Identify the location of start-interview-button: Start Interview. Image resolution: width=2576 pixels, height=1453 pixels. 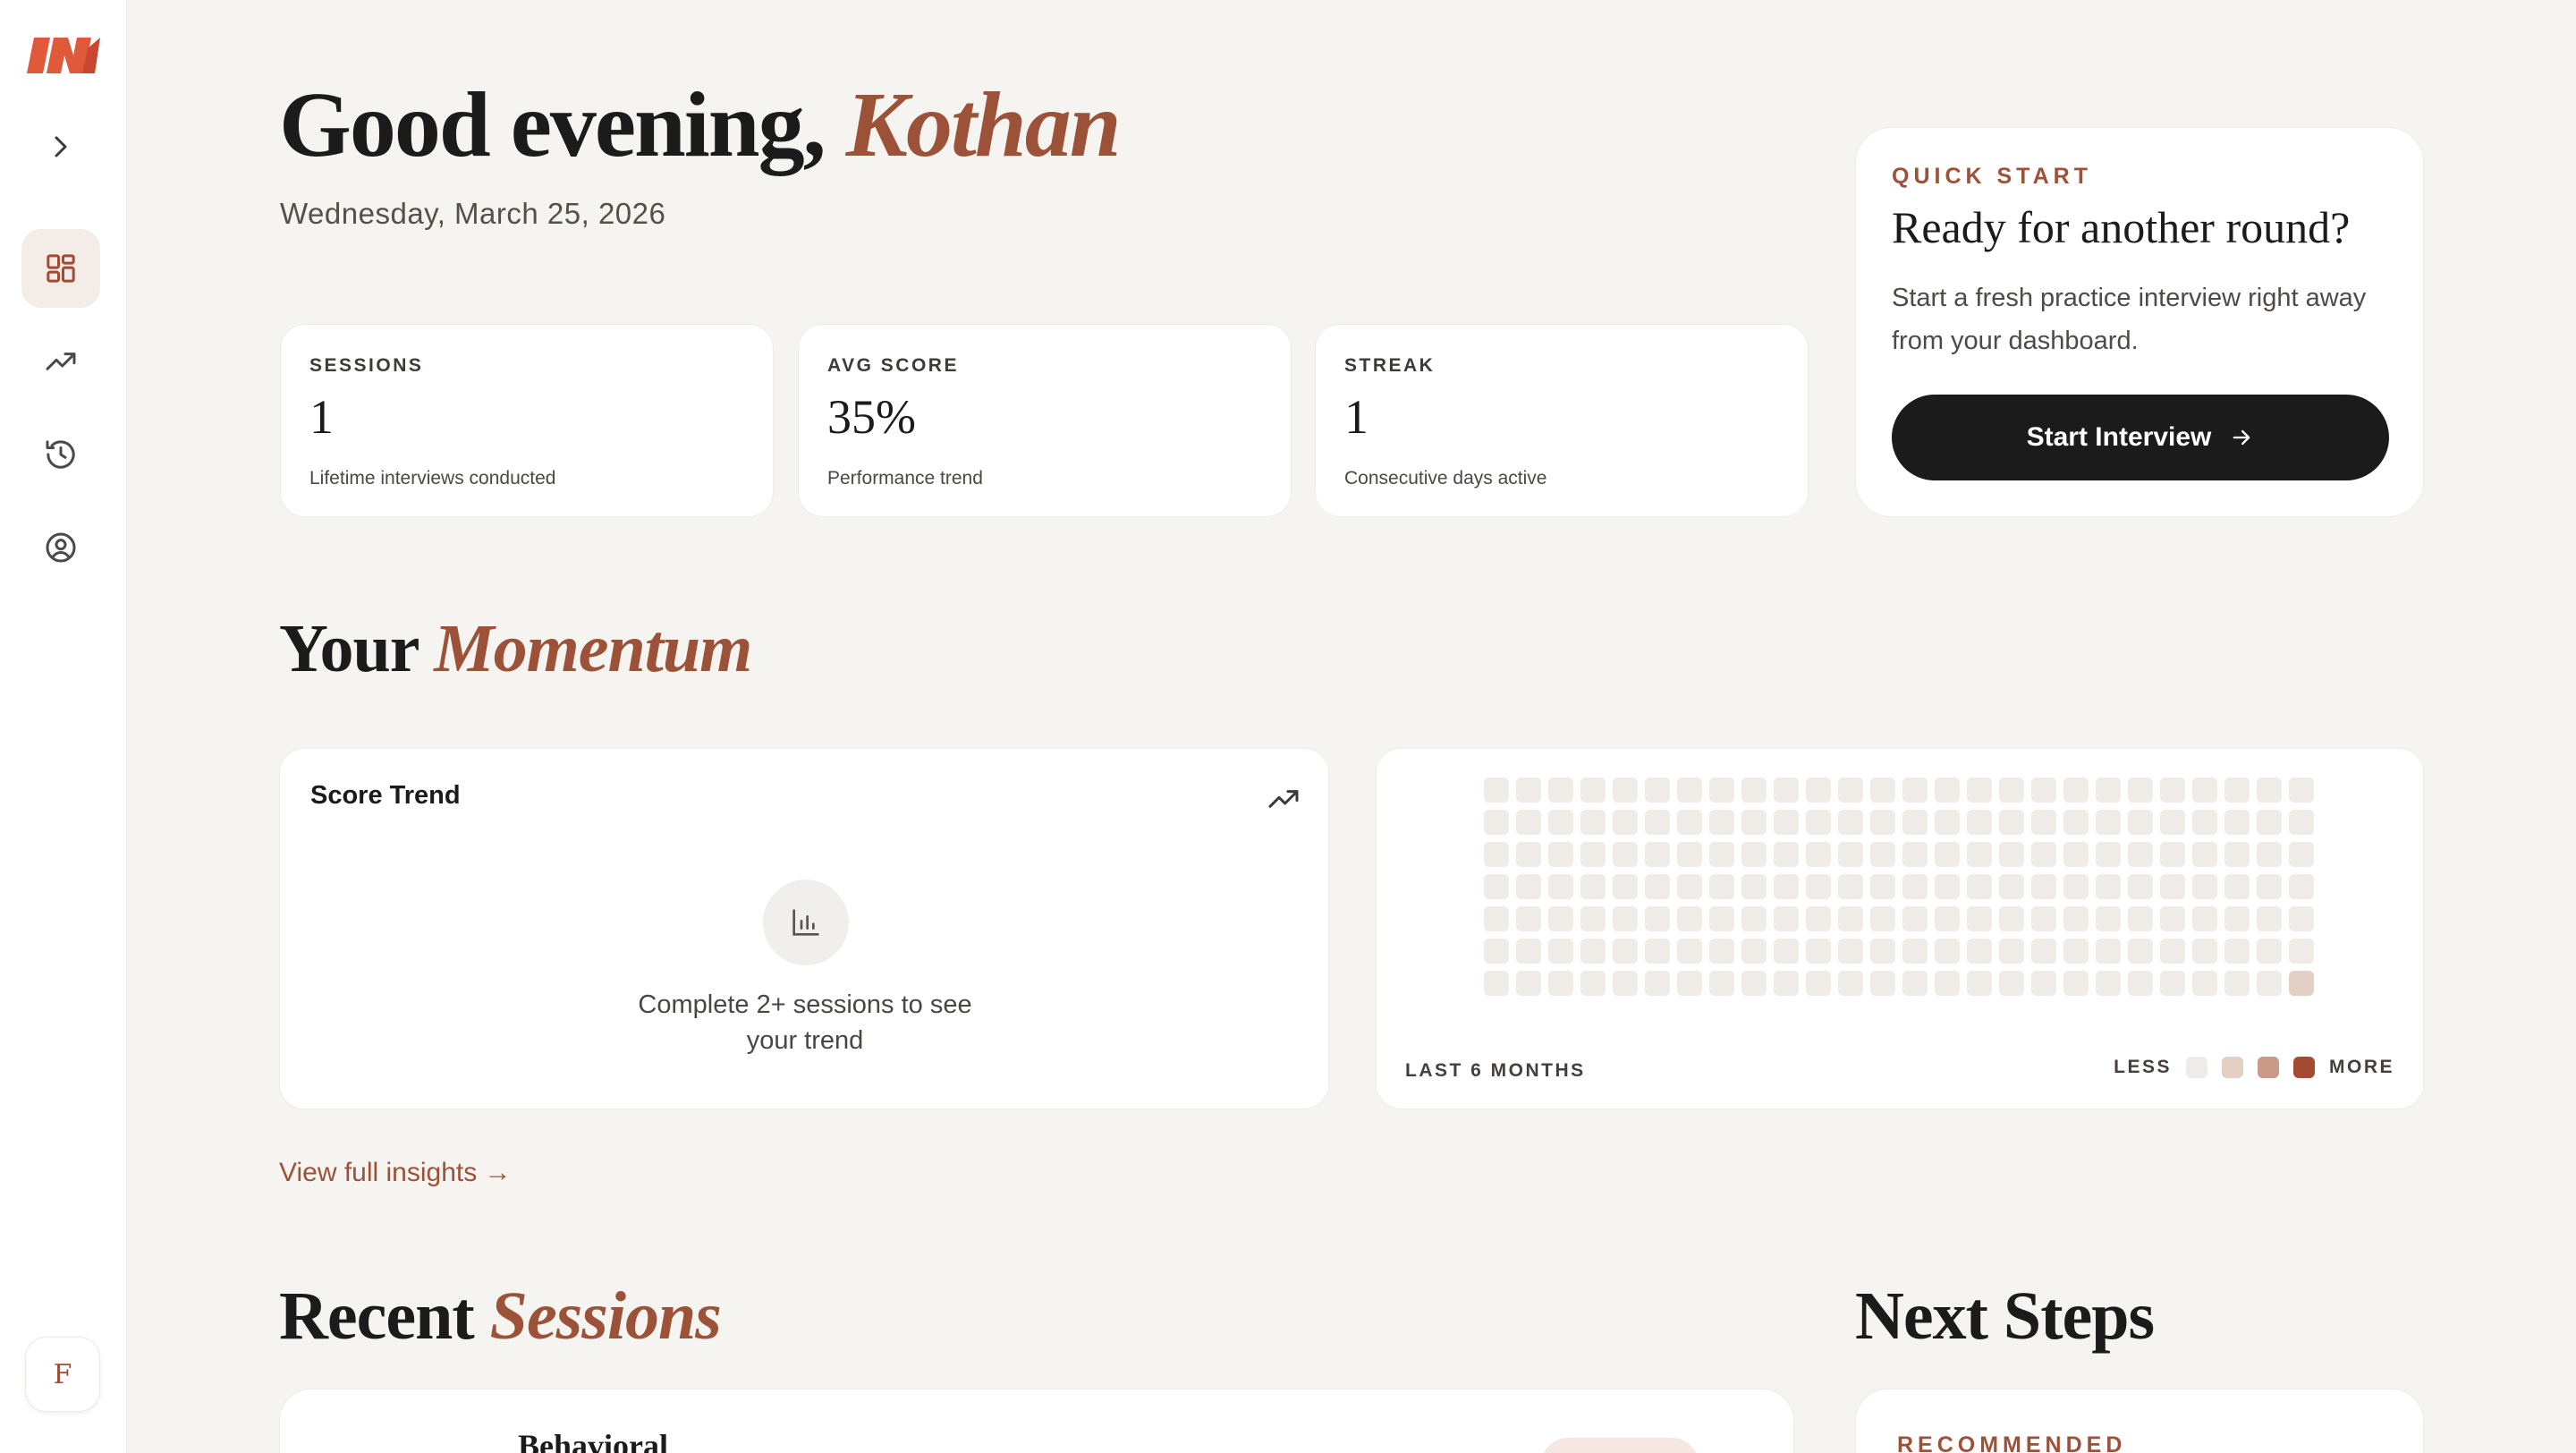
(2140, 437).